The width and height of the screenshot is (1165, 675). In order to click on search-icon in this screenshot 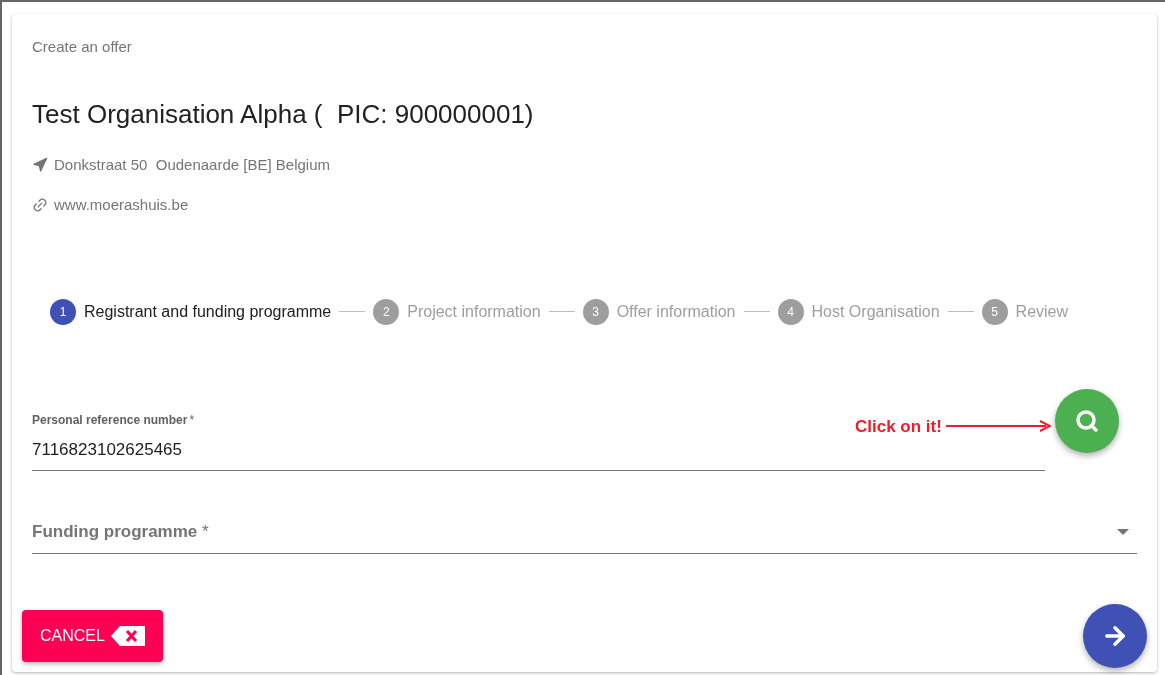, I will do `click(1086, 420)`.